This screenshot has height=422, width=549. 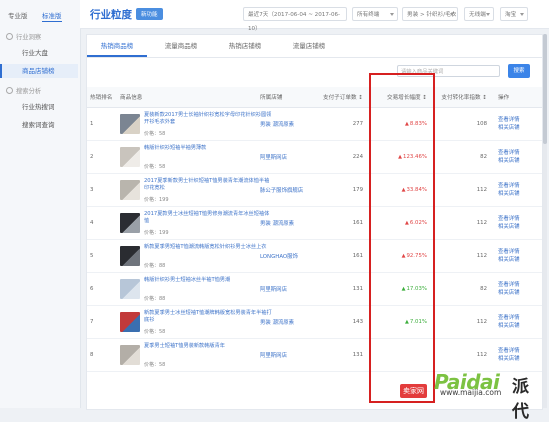 What do you see at coordinates (375, 14) in the screenshot?
I see `device-select: 所有终端` at bounding box center [375, 14].